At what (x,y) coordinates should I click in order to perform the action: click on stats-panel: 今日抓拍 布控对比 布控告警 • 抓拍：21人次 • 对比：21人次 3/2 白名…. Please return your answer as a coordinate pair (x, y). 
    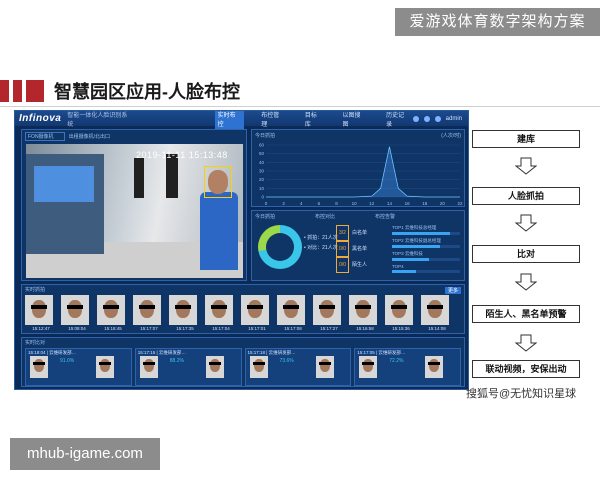
    Looking at the image, I should click on (358, 245).